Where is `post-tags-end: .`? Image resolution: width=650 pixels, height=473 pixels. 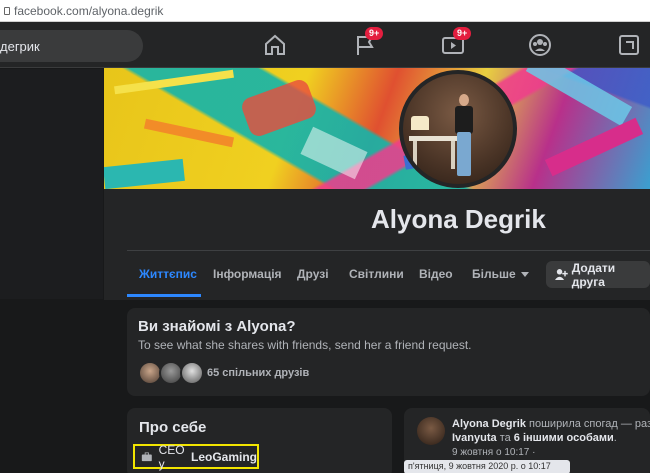 post-tags-end: . is located at coordinates (615, 438).